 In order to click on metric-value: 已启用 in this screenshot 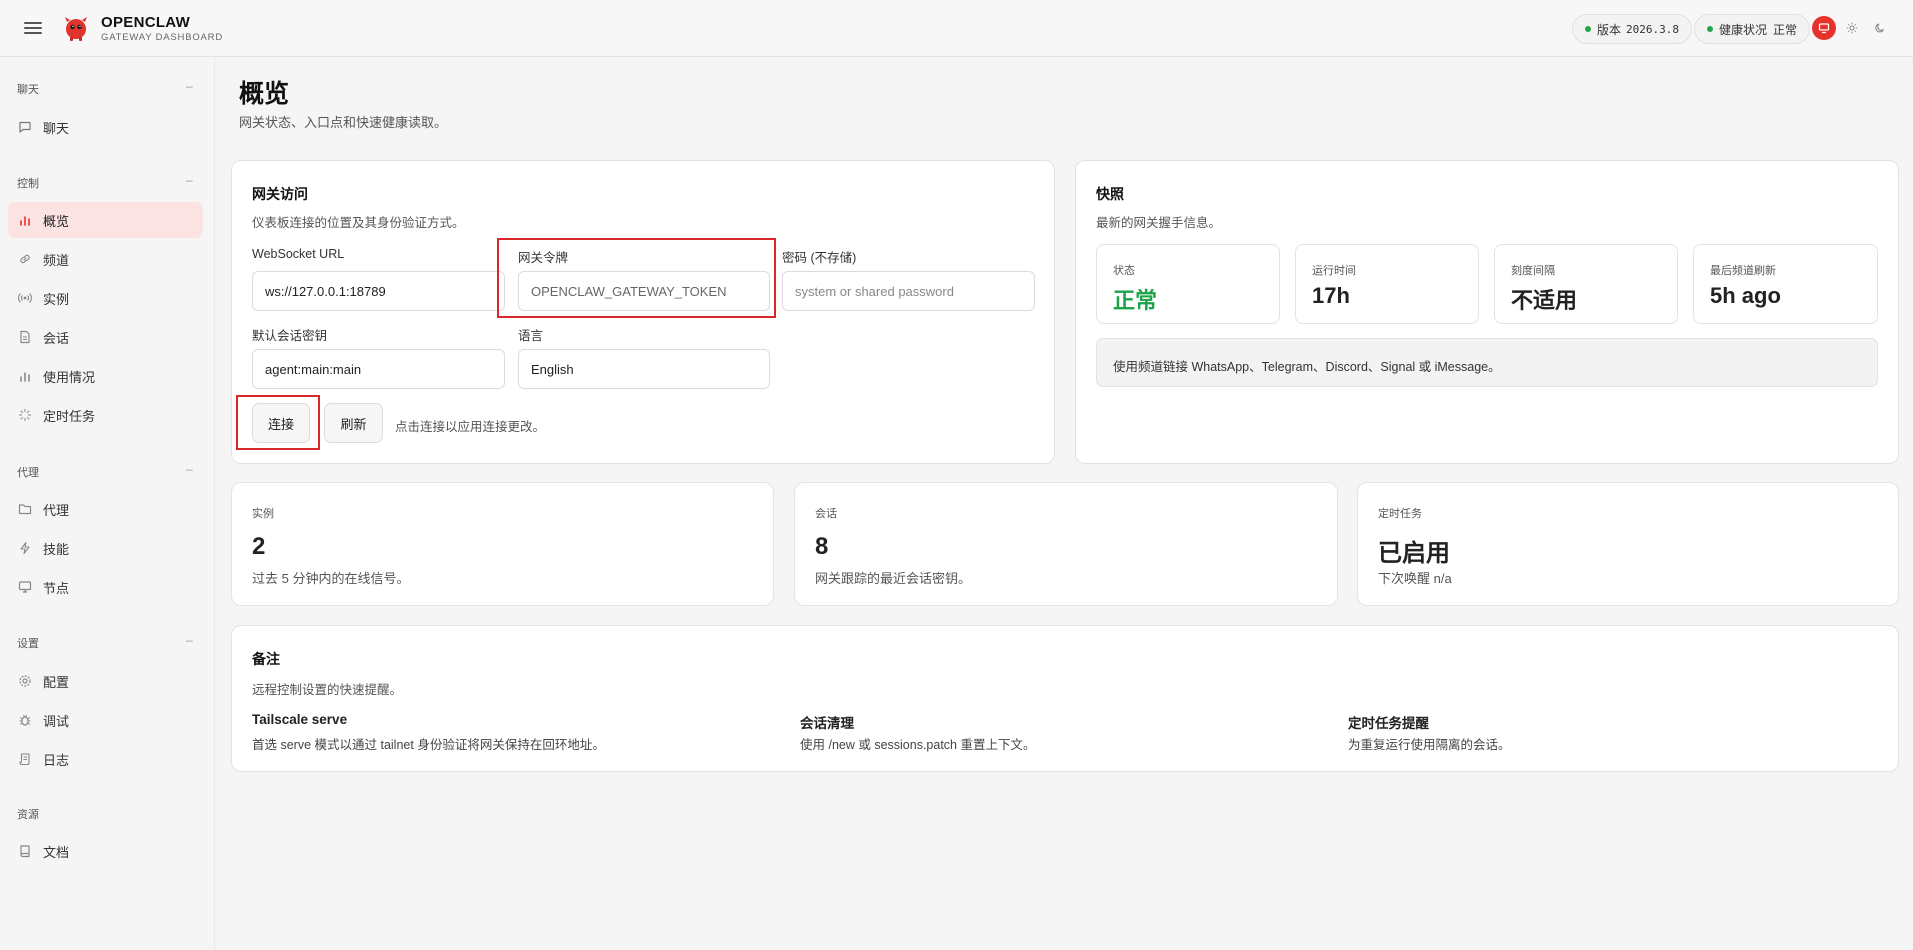, I will do `click(1414, 553)`.